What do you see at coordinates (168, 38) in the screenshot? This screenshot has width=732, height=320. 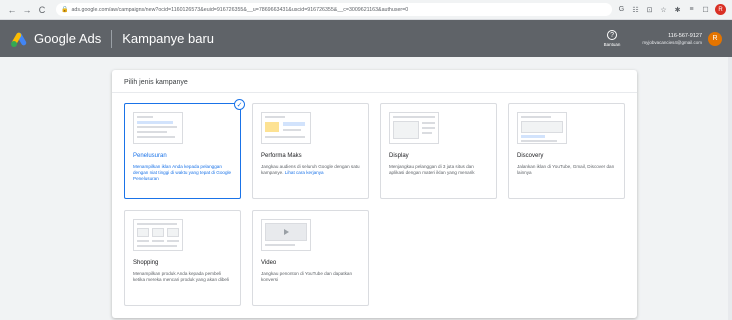 I see `page-title: Kampanye baru` at bounding box center [168, 38].